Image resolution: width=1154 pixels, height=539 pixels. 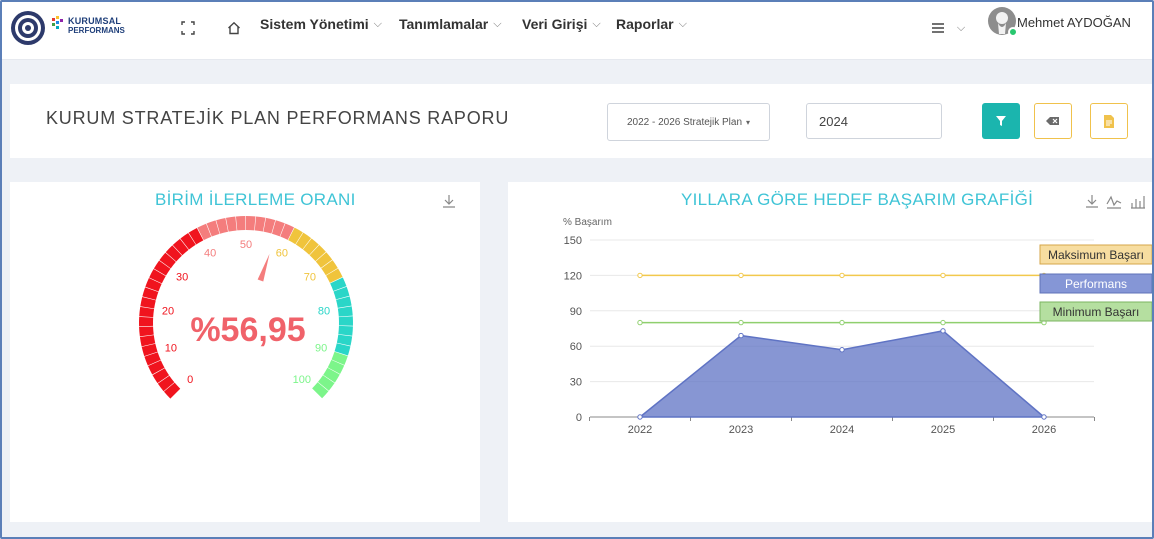 I want to click on fullscreen-icon, so click(x=188, y=28).